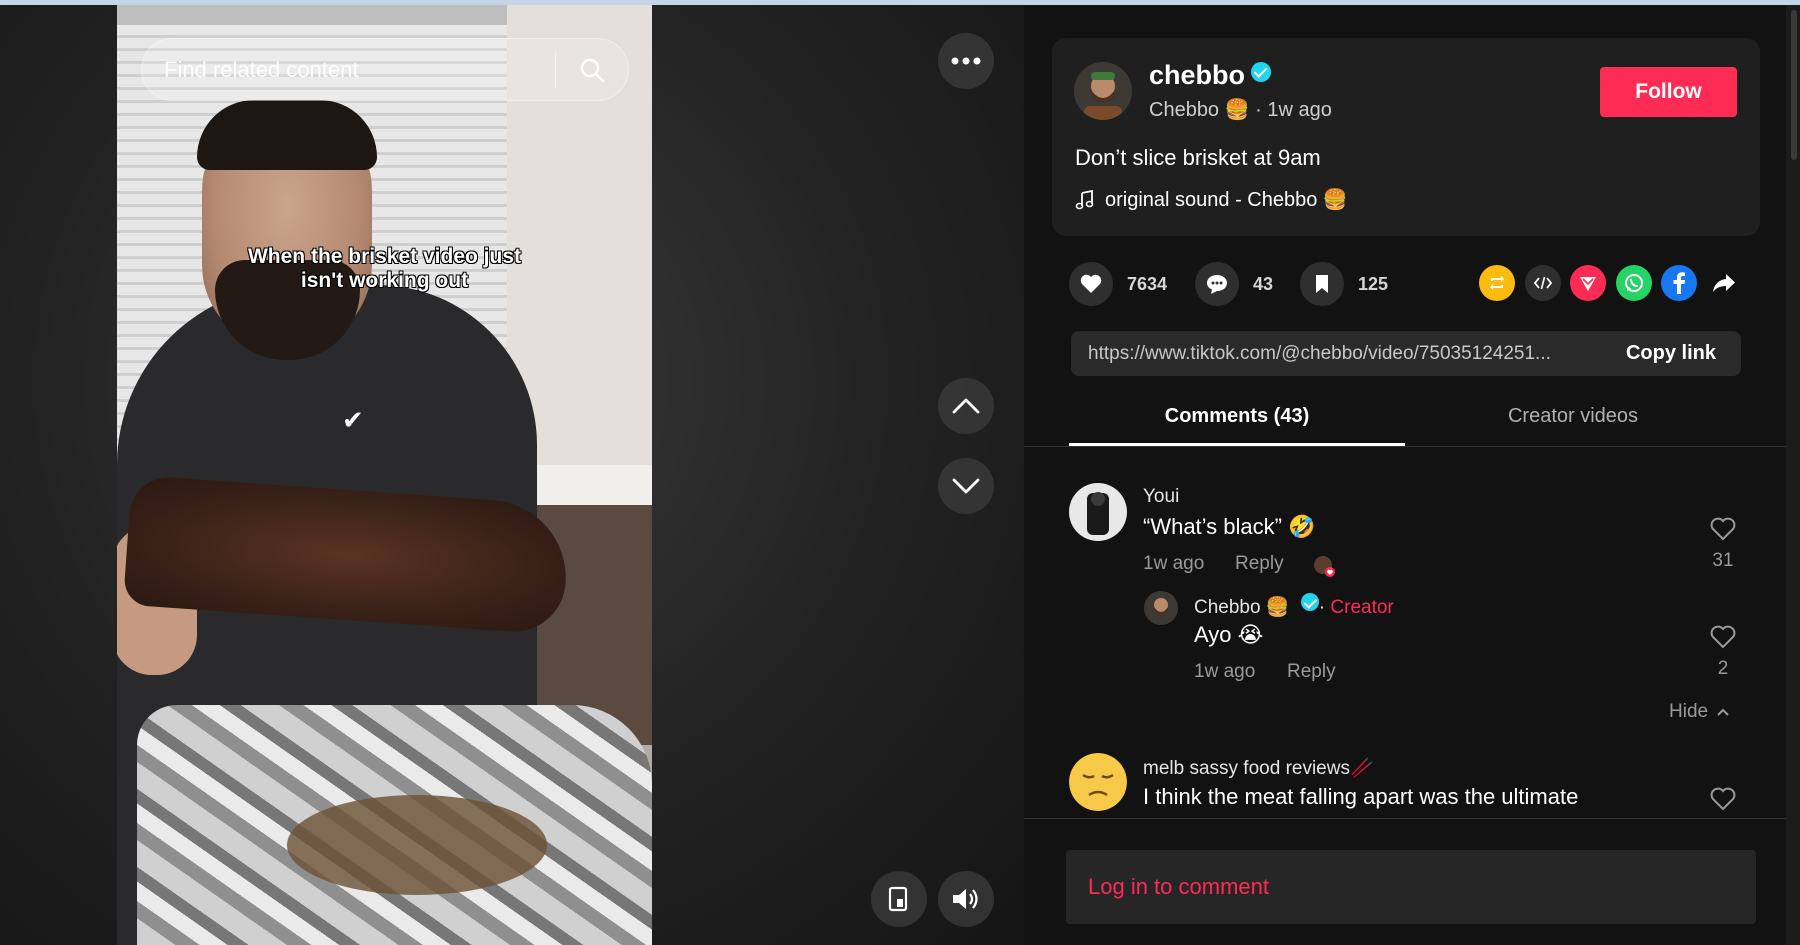 The height and width of the screenshot is (945, 1800). I want to click on comment-action: 43, so click(1234, 284).